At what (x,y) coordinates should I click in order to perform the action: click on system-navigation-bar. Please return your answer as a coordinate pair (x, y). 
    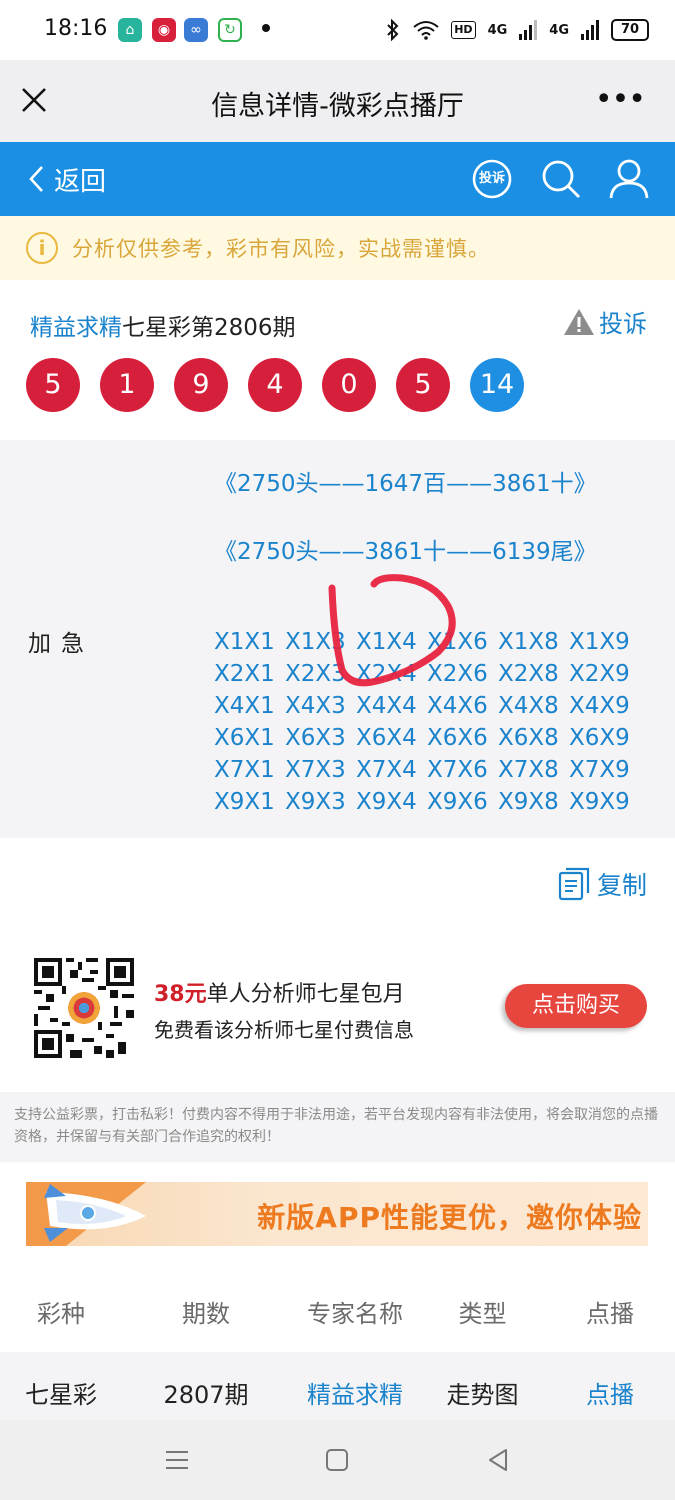
    Looking at the image, I should click on (337, 1460).